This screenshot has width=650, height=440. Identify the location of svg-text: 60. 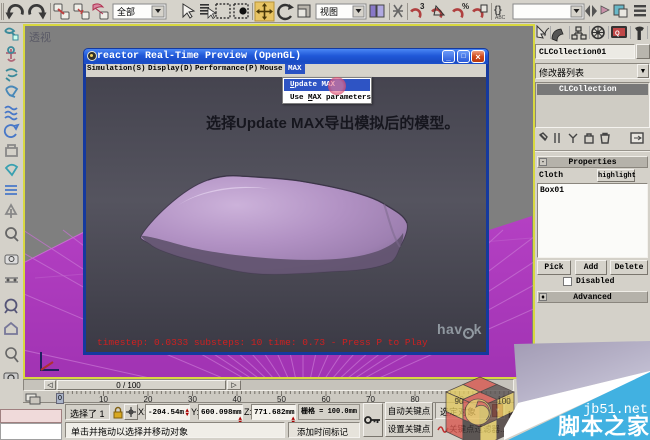
(326, 399).